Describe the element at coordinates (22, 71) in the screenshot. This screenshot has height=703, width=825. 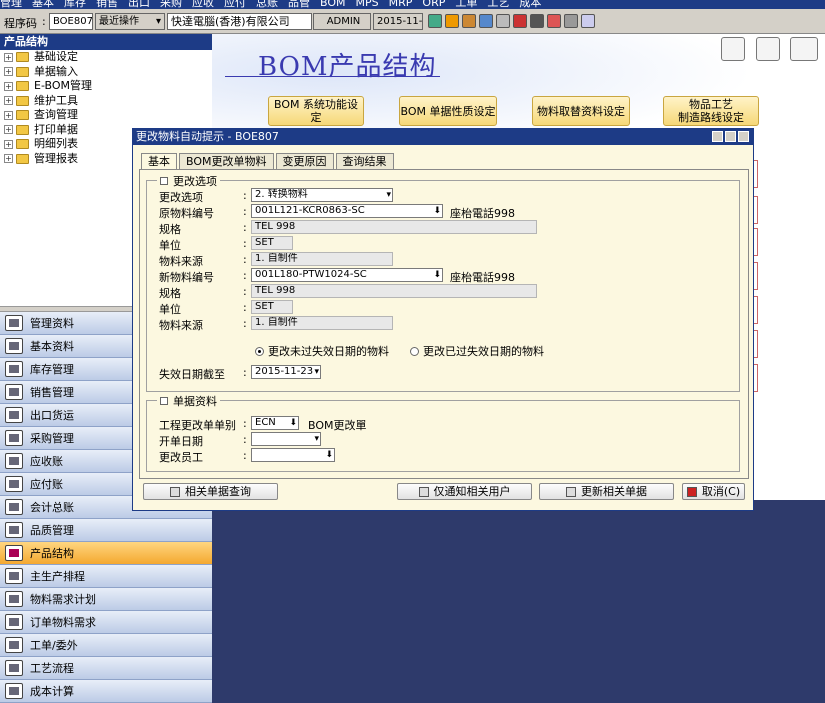
I see `folder-icon` at that location.